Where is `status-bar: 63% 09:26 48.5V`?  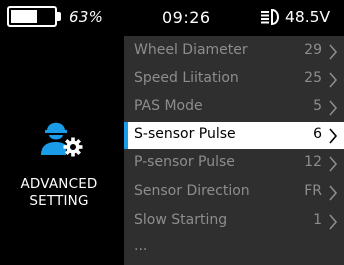 status-bar: 63% 09:26 48.5V is located at coordinates (172, 18).